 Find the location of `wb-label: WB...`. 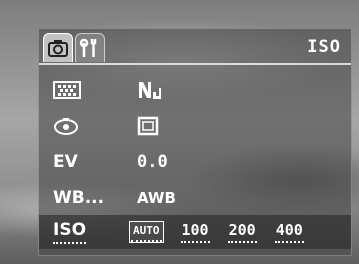

wb-label: WB... is located at coordinates (79, 198).